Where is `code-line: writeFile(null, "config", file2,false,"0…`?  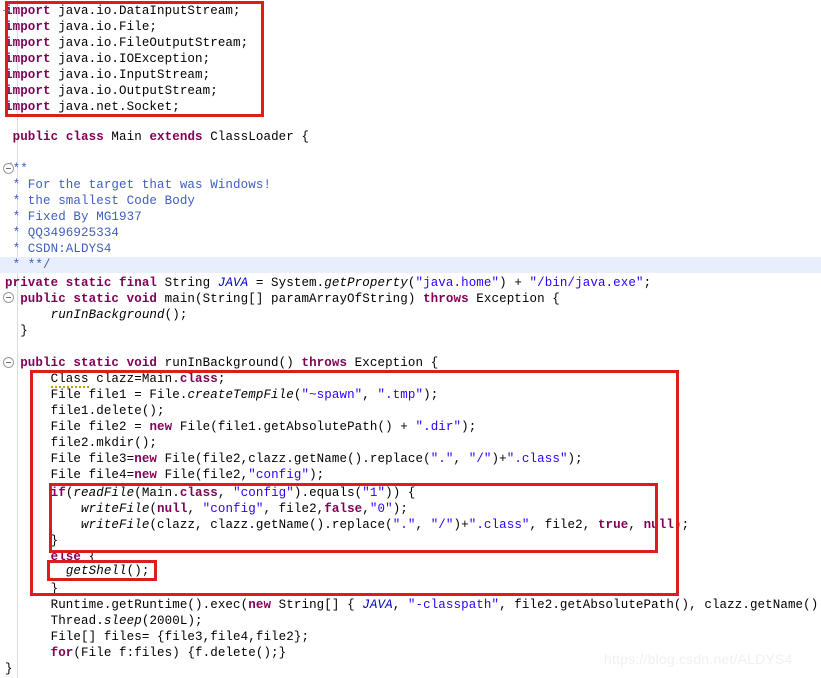 code-line: writeFile(null, "config", file2,false,"0… is located at coordinates (410, 509).